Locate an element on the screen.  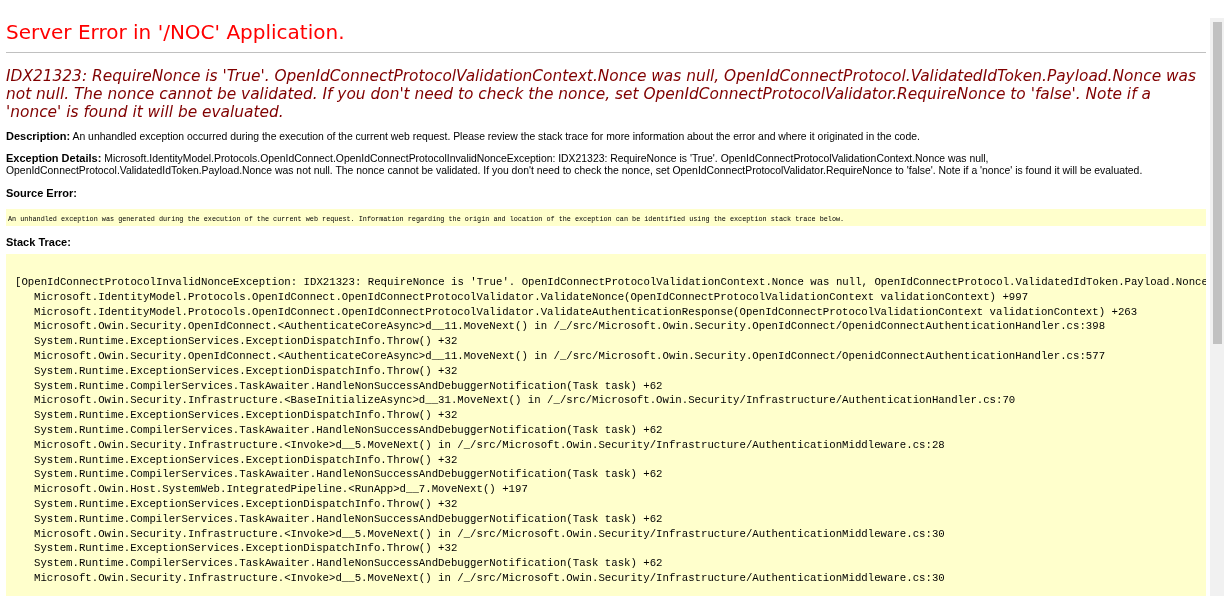
description-text: Description: An unhandled exception occurred during the execution of the current web request. Please review the stack trace for more information about the error and where it originated in the code. is located at coordinates (463, 136).